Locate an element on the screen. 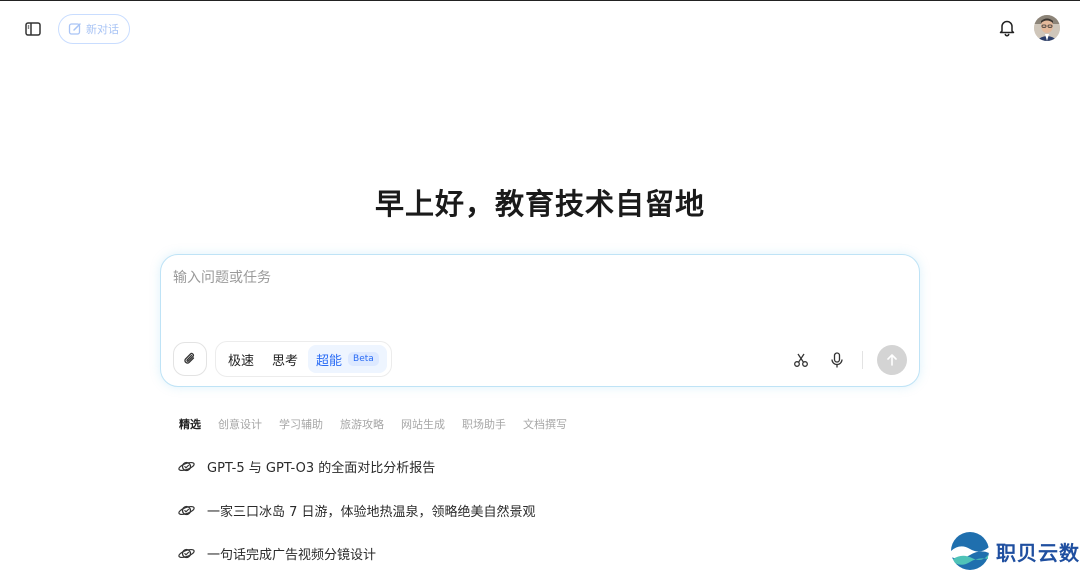  wave-logo-icon is located at coordinates (970, 551).